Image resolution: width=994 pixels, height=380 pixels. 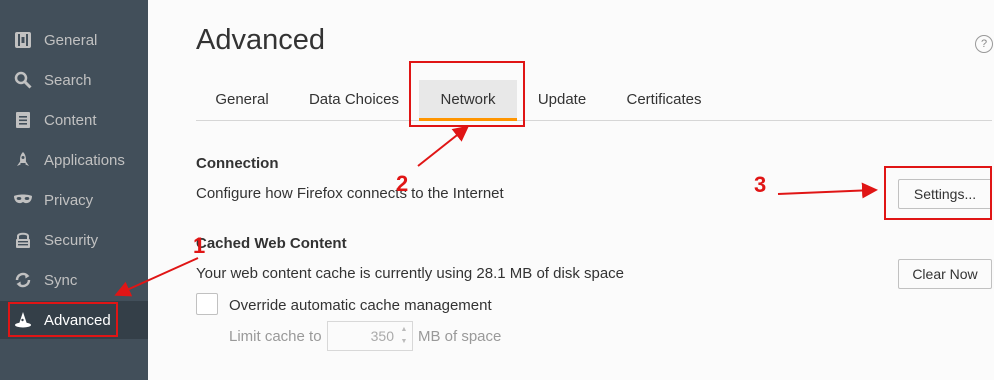 I want to click on sidebar-item-label: Search, so click(x=68, y=80).